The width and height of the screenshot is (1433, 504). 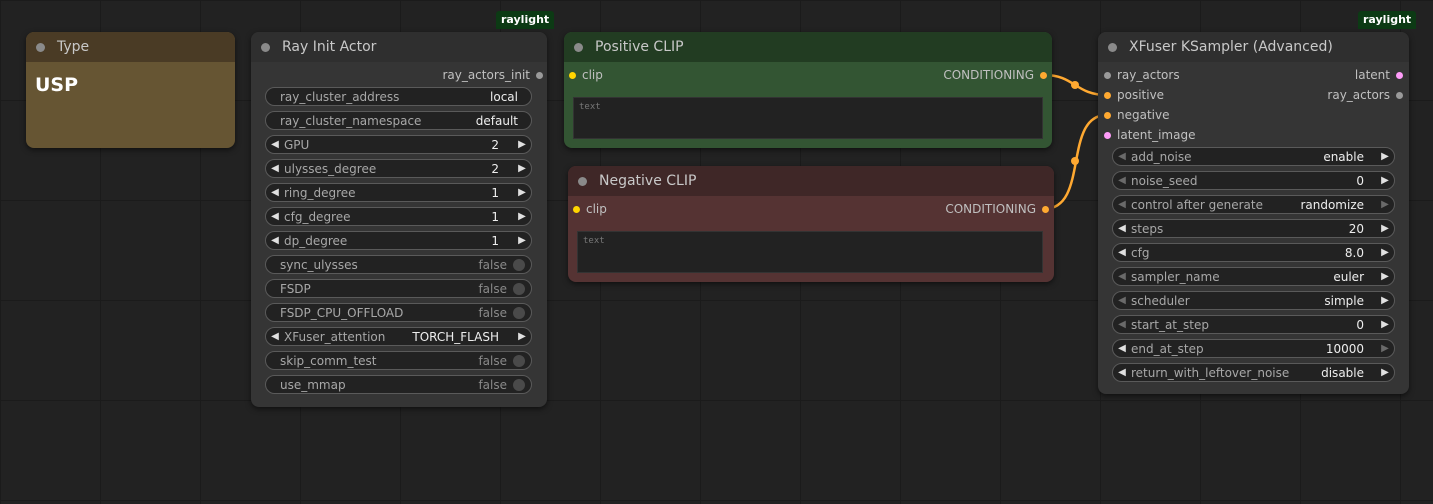 I want to click on input-ray-actors: ray_actors, so click(x=1142, y=75).